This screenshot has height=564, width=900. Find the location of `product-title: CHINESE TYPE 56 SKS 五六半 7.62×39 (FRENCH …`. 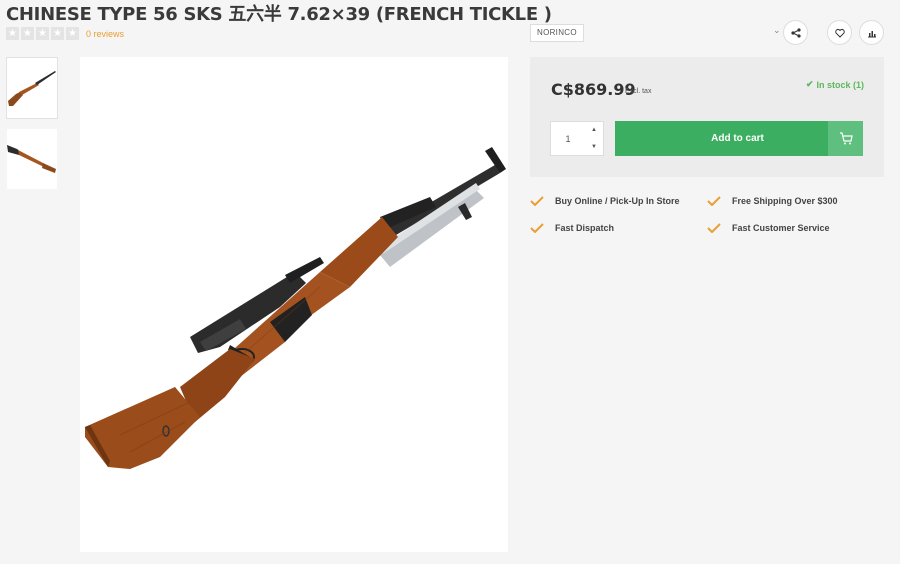

product-title: CHINESE TYPE 56 SKS 五六半 7.62×39 (FRENCH … is located at coordinates (279, 14).